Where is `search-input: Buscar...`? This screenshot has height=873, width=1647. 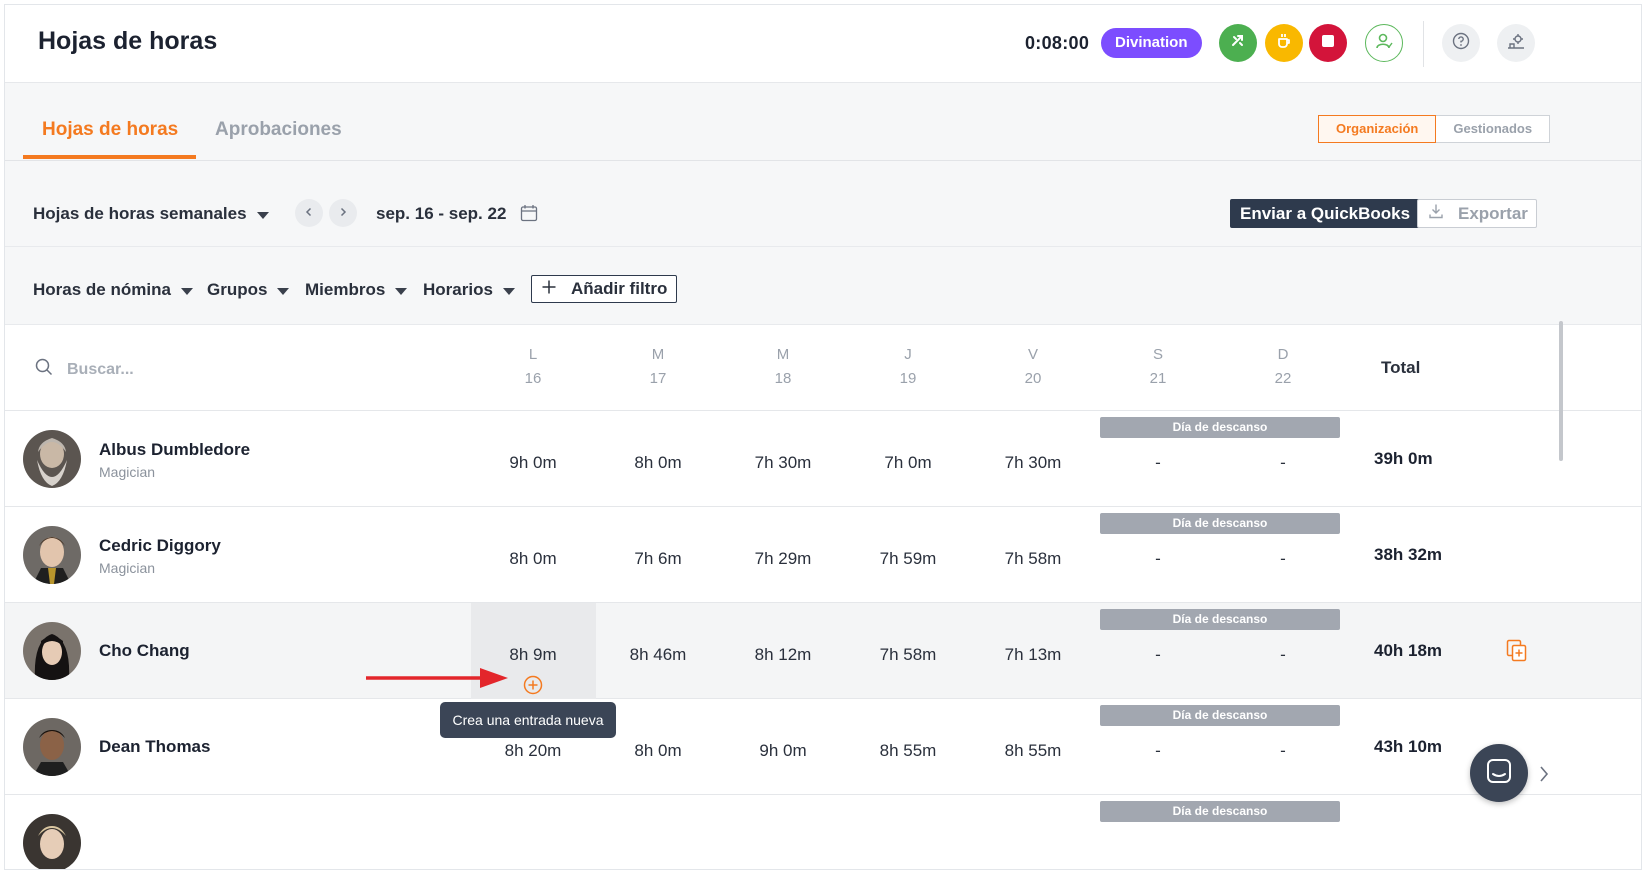
search-input: Buscar... is located at coordinates (100, 370).